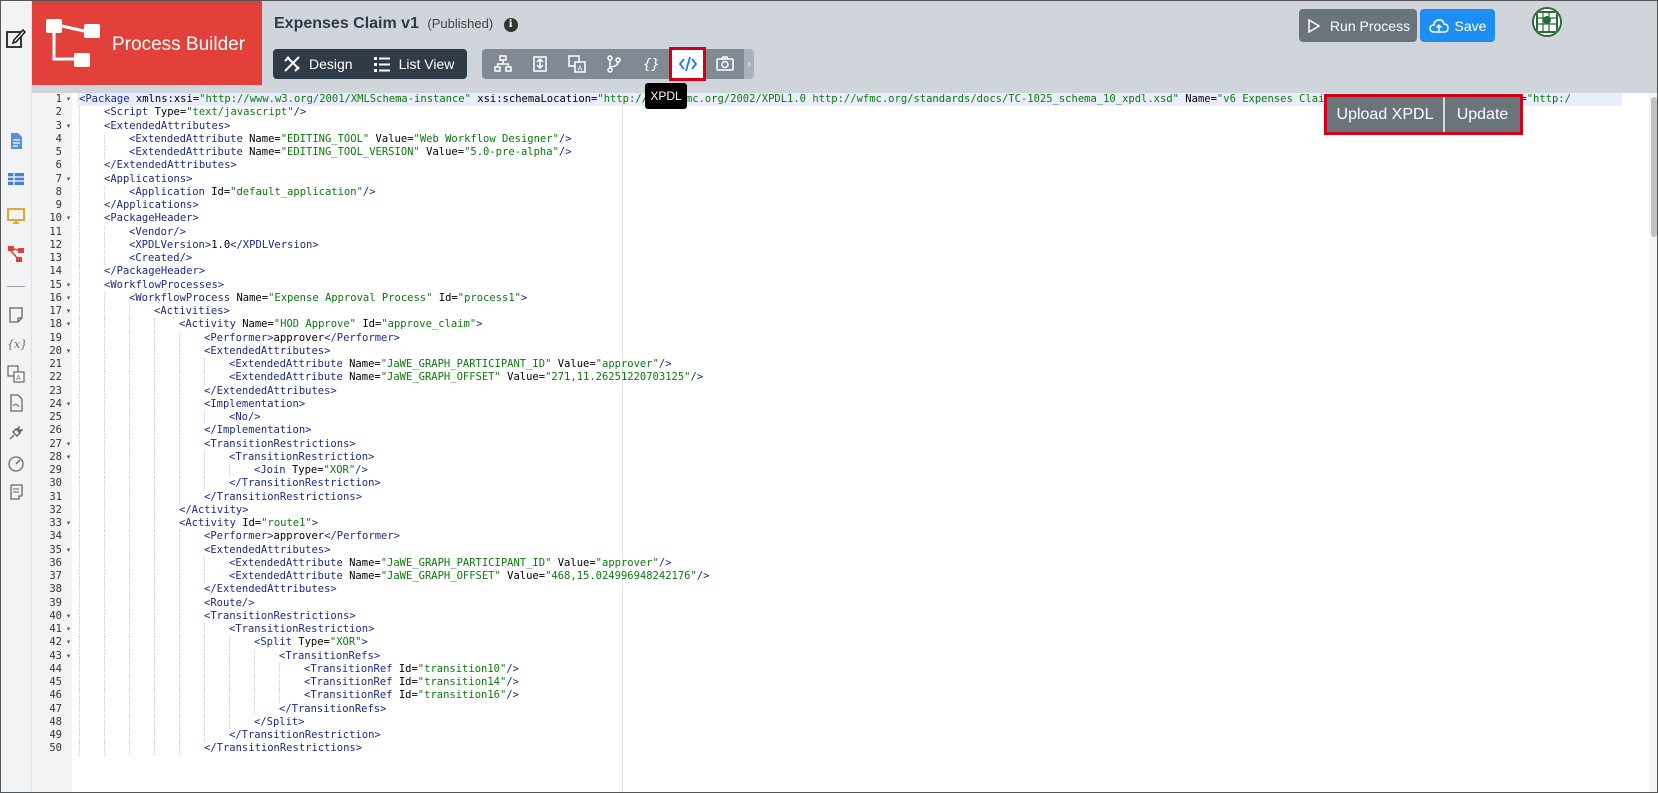  I want to click on scroll-icon, so click(16, 492).